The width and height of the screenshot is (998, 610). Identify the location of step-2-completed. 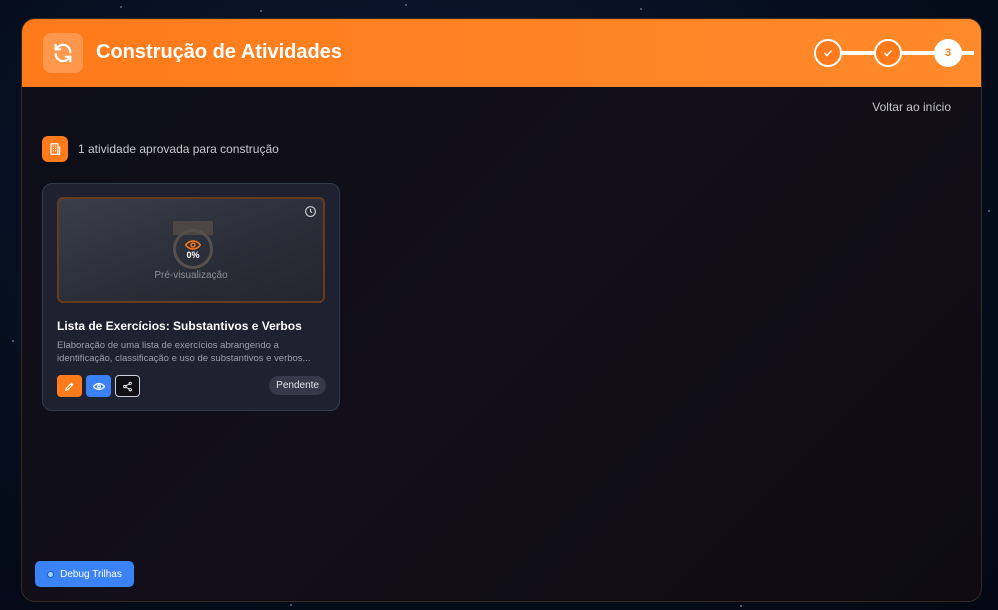
(888, 53).